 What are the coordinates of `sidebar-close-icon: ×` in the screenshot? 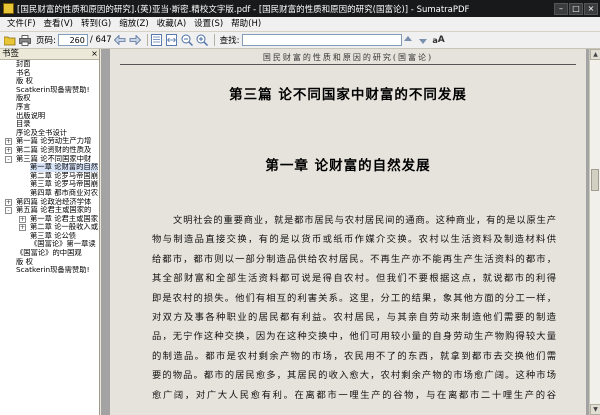 It's located at (94, 54).